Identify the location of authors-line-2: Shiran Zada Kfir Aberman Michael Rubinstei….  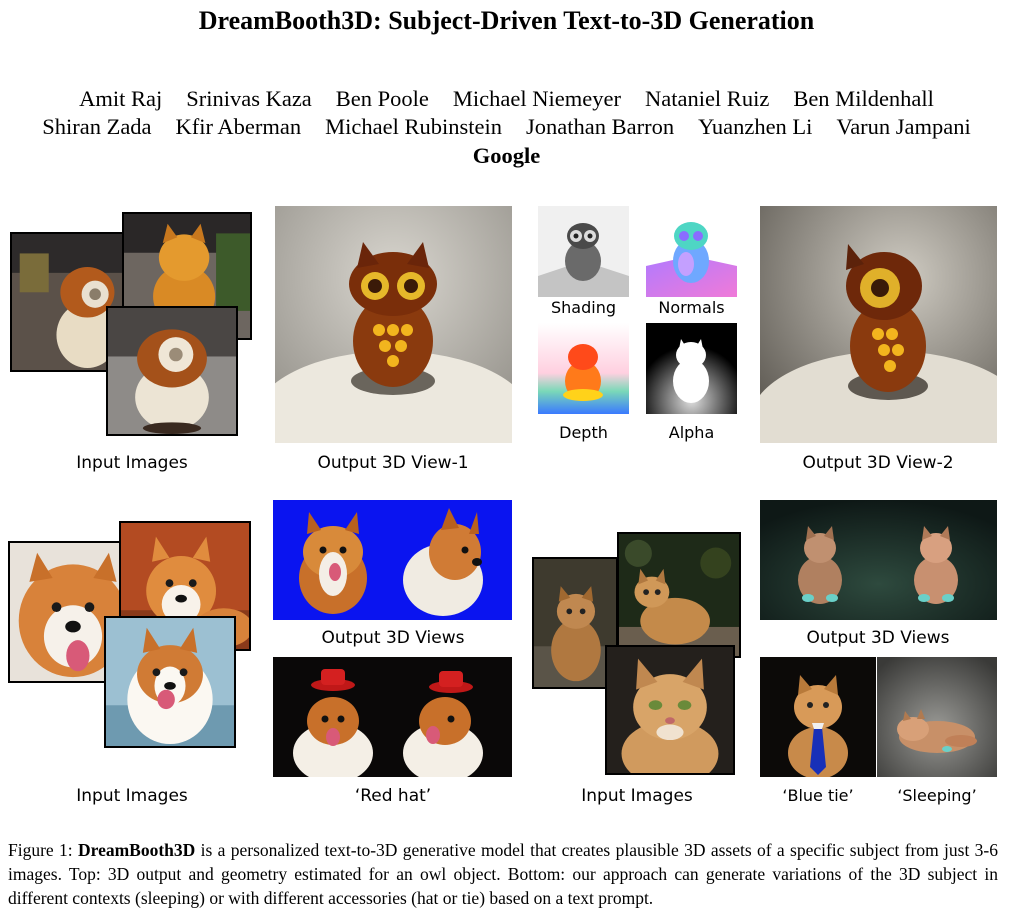
(506, 127).